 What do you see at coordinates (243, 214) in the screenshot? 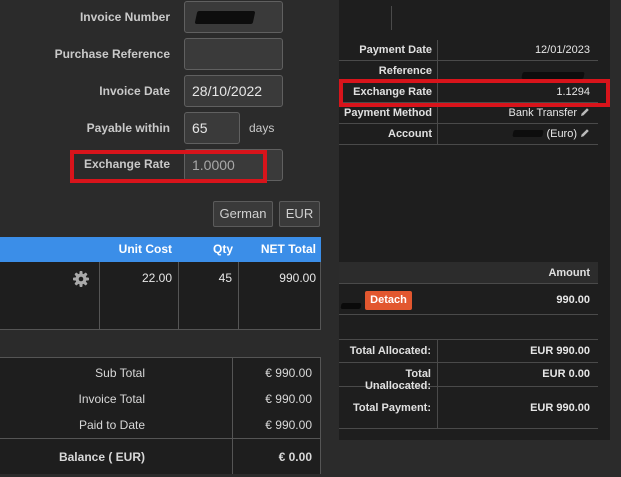
I see `language-button: German` at bounding box center [243, 214].